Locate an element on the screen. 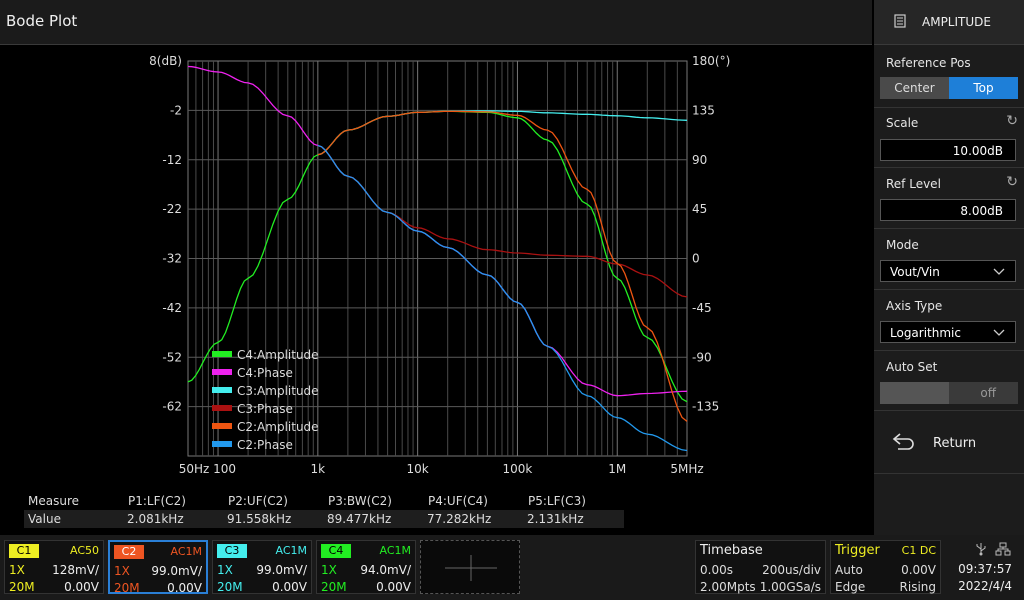  return-button: Return is located at coordinates (949, 442).